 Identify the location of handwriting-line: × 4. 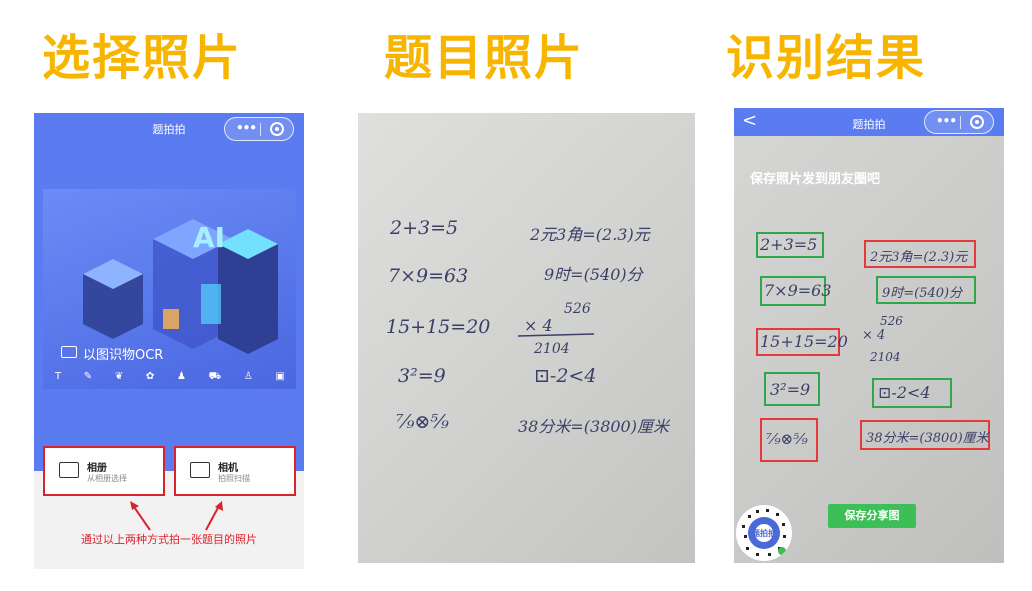
(874, 335).